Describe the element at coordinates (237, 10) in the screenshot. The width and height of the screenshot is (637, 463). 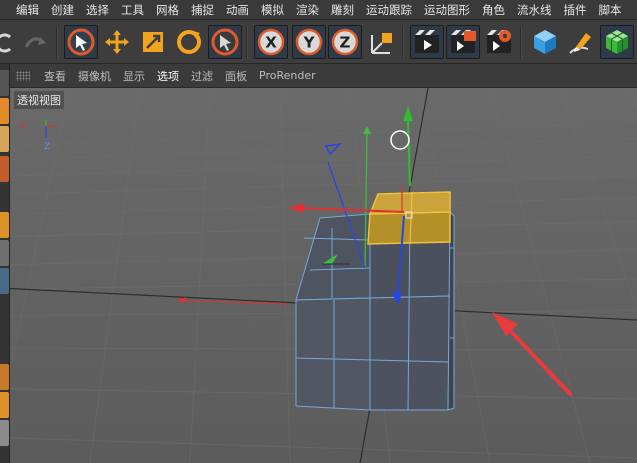
I see `menu-item: 动画` at that location.